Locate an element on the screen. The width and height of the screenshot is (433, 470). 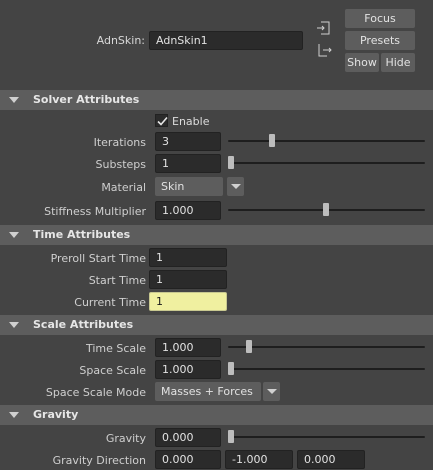
gravity-slider-handle is located at coordinates (231, 436).